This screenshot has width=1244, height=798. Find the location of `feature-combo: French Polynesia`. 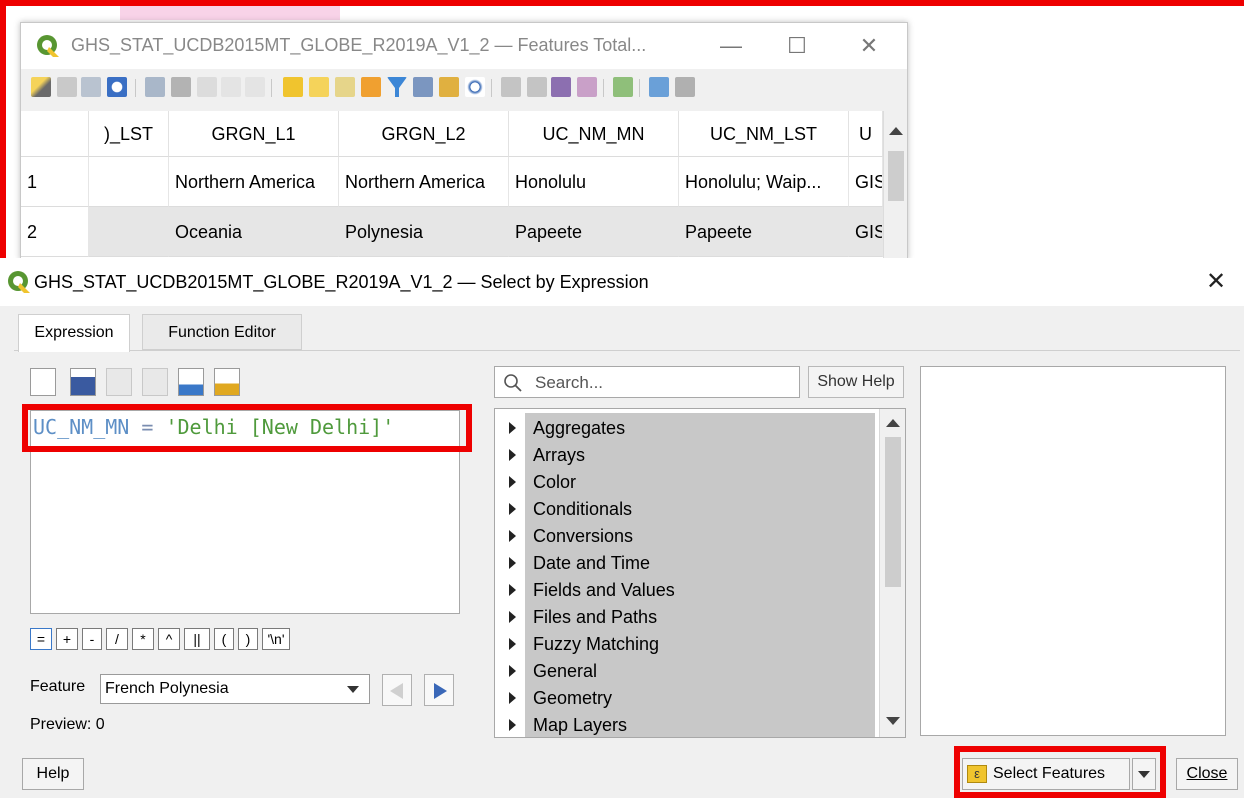

feature-combo: French Polynesia is located at coordinates (235, 689).